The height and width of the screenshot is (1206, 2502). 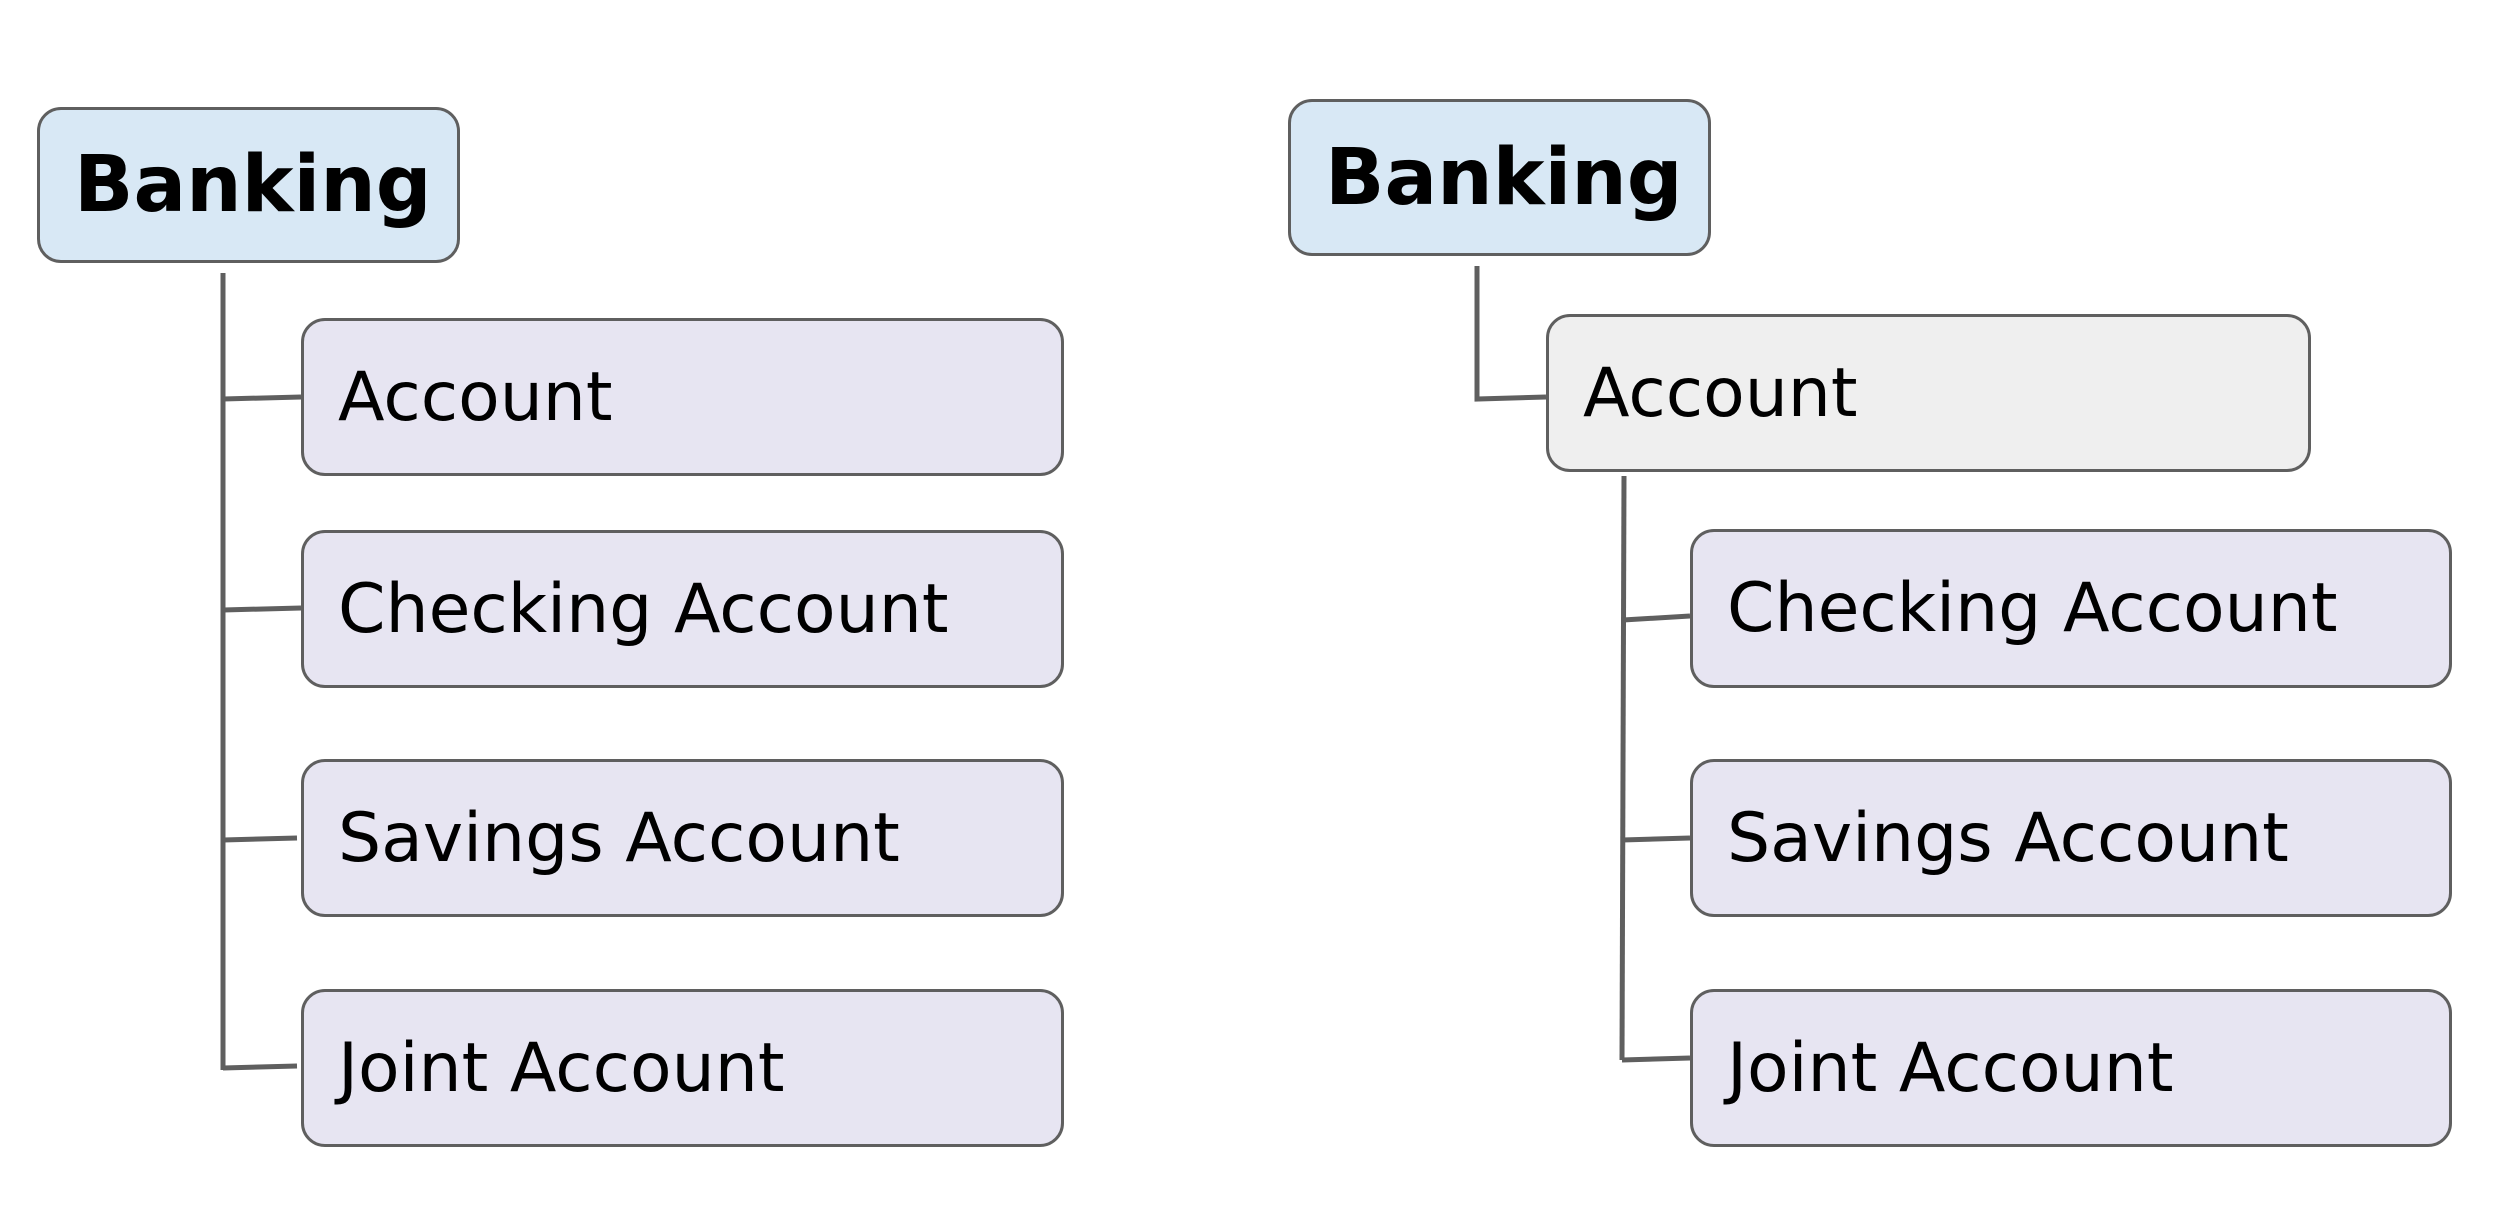 I want to click on right-root-node: Banking, so click(x=1499, y=177).